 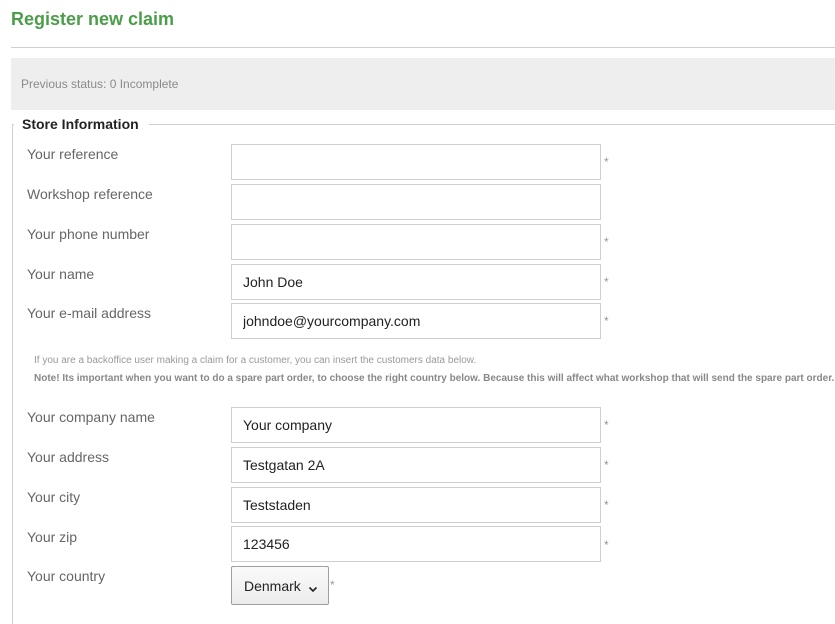 What do you see at coordinates (423, 47) in the screenshot?
I see `title-divider` at bounding box center [423, 47].